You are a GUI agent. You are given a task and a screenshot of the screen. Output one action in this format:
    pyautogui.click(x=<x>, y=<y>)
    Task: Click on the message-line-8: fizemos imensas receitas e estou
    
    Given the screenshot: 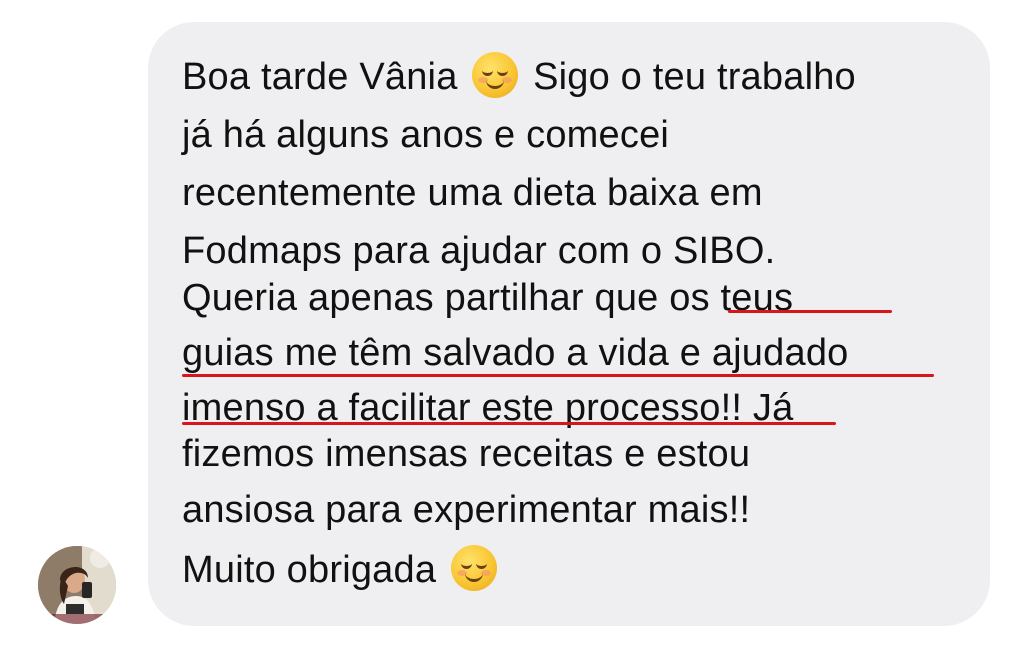 What is the action you would take?
    pyautogui.click(x=466, y=454)
    